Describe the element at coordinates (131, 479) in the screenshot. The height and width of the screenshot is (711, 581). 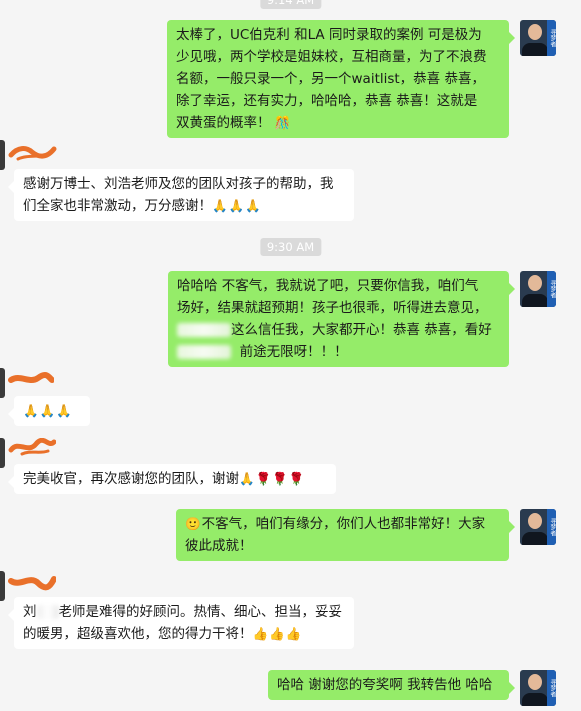
I see `message-text: 完美收官，再次感谢您的团队，谢谢` at that location.